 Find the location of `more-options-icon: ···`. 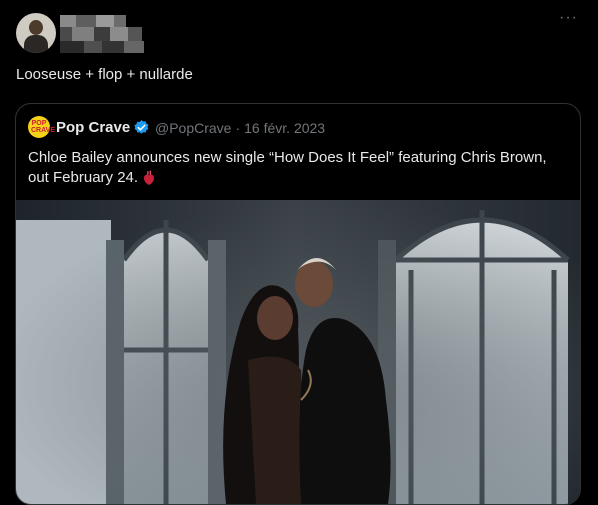

more-options-icon: ··· is located at coordinates (568, 18).